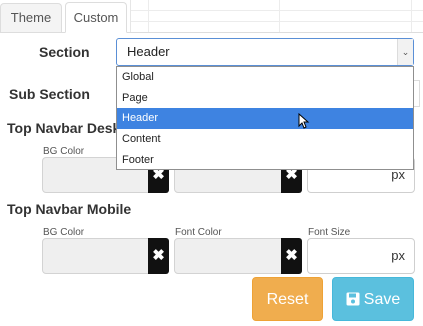 Image resolution: width=423 pixels, height=326 pixels. I want to click on mobile-font-size-input: px, so click(361, 256).